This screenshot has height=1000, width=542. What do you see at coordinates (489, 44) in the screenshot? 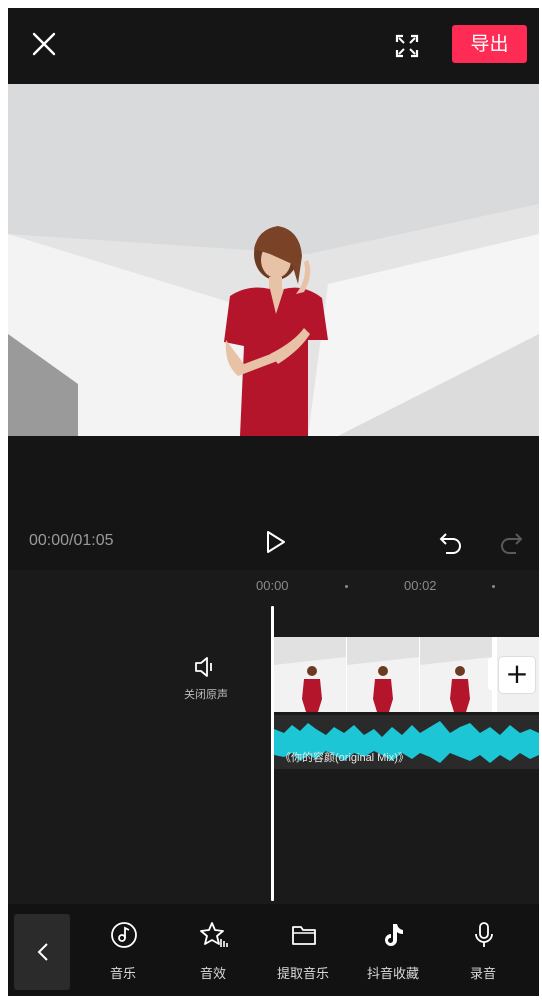
I see `export-button: 导出` at bounding box center [489, 44].